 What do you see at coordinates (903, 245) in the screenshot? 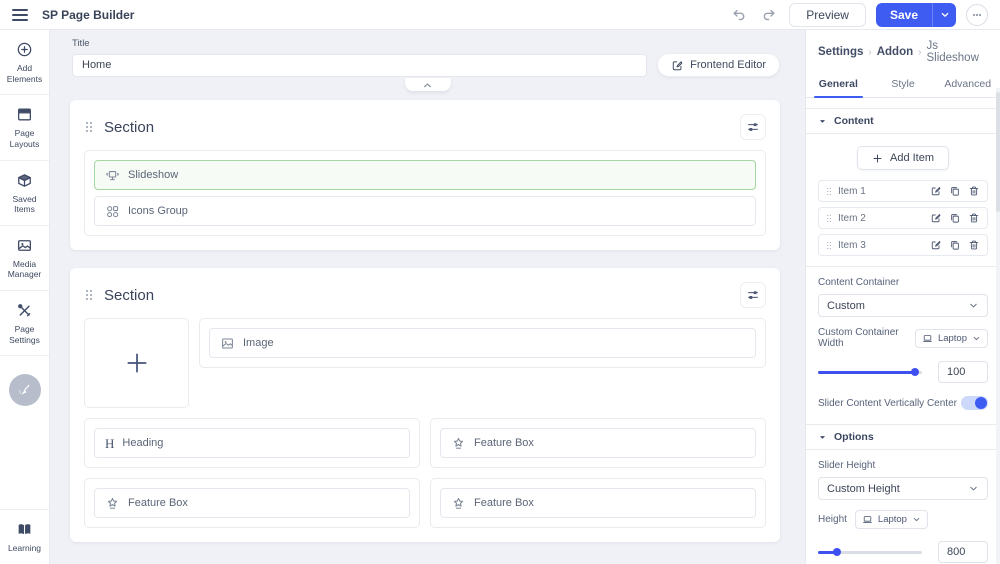
I see `slide-item-row: Item 3` at bounding box center [903, 245].